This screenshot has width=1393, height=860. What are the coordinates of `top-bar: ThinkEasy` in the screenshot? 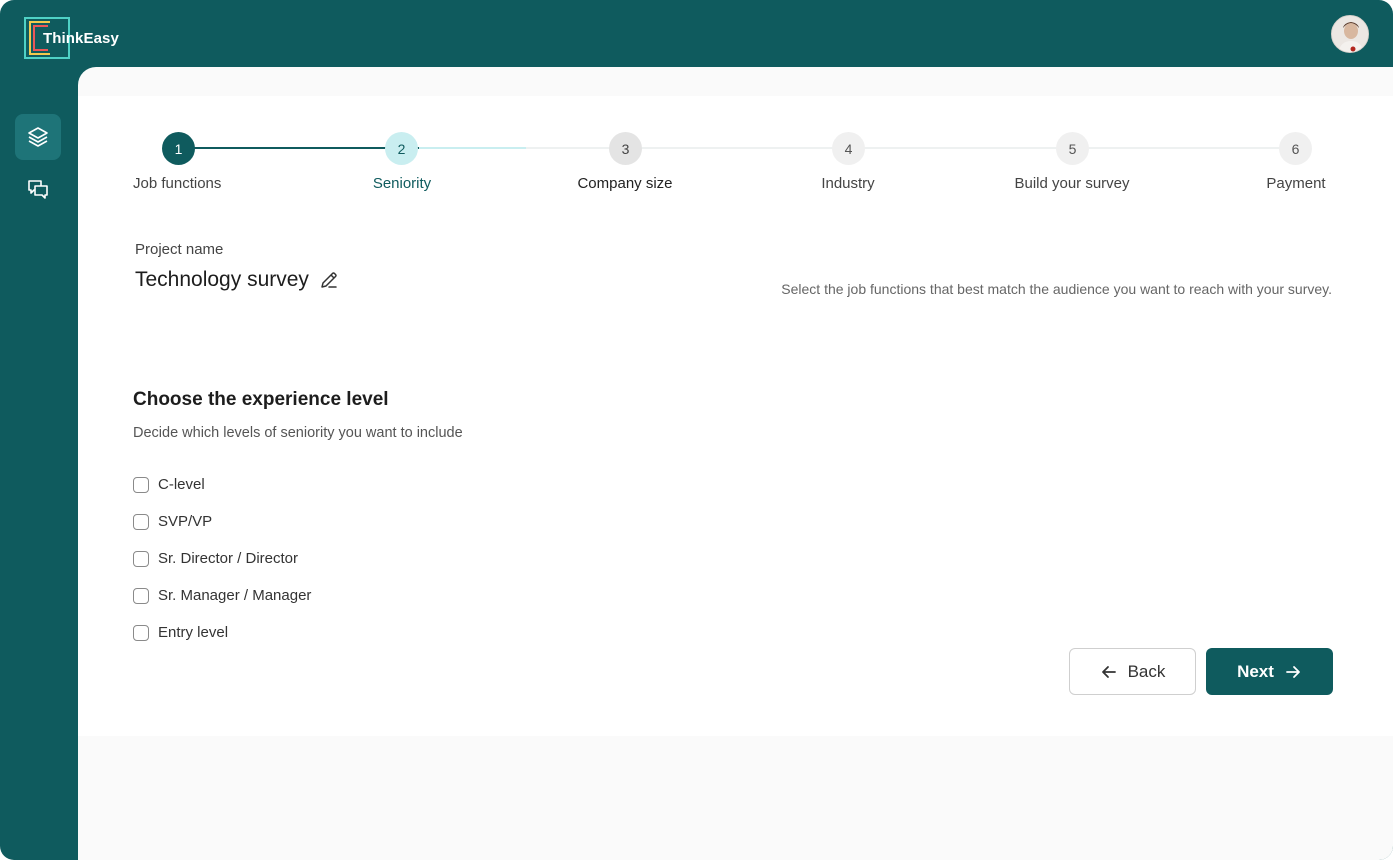 It's located at (696, 33).